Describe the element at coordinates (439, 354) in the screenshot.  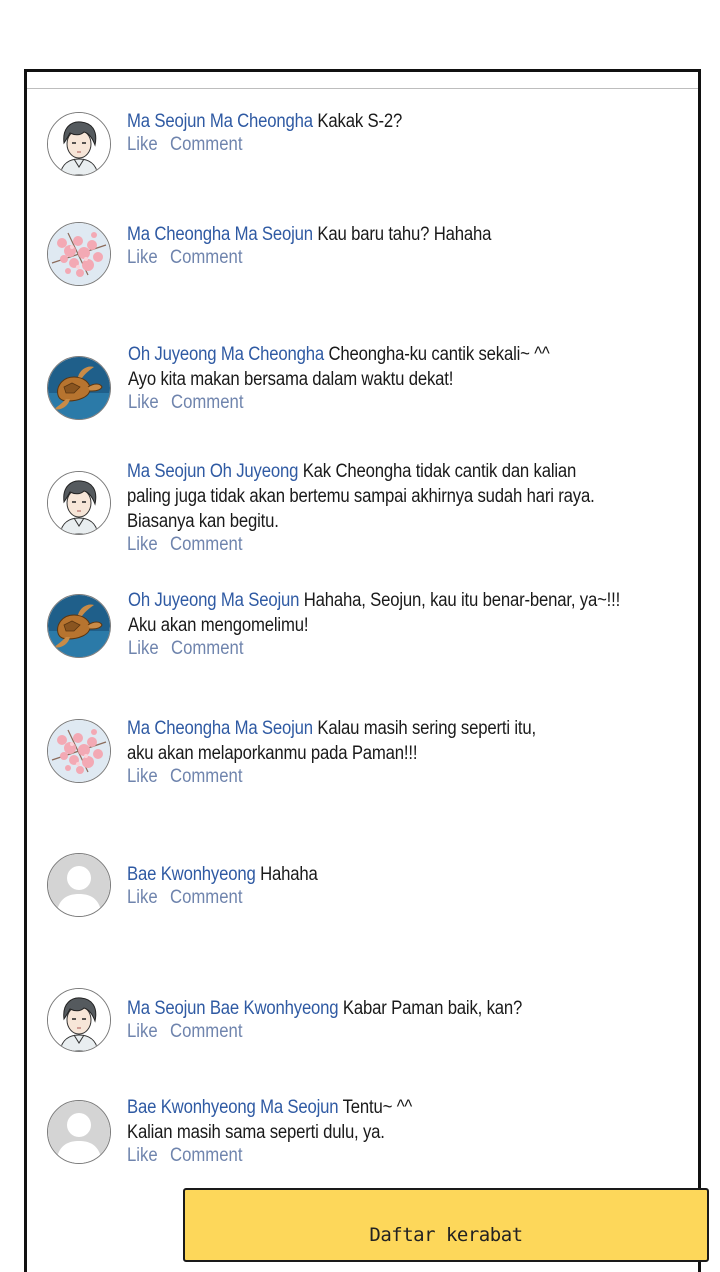
I see `comment-text-line: Cheongha-ku cantik sekali~ ^^` at that location.